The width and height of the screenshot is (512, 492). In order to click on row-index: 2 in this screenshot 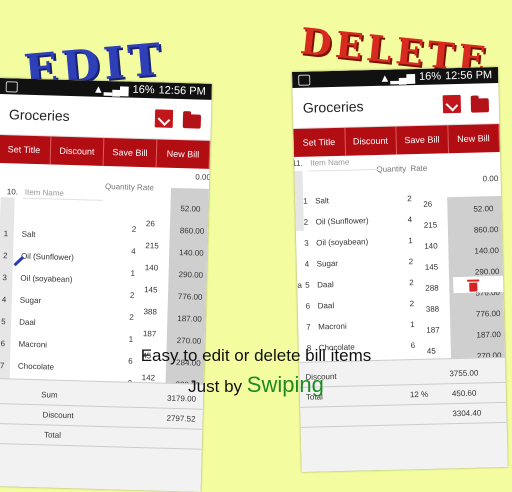, I will do `click(5, 256)`.